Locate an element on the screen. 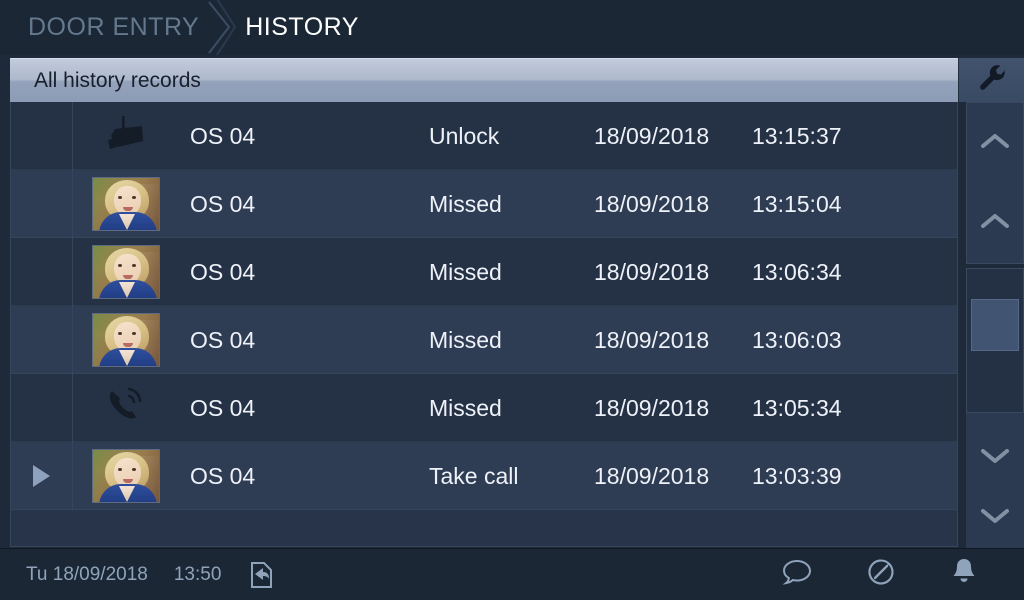 The width and height of the screenshot is (1024, 600). status-bar: Tu 18/09/2018 13:50 is located at coordinates (512, 574).